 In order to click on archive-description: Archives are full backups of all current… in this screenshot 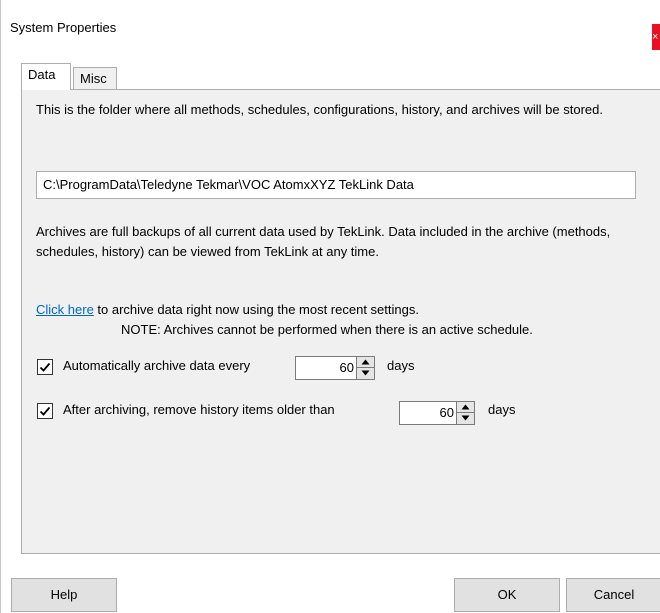, I will do `click(323, 241)`.